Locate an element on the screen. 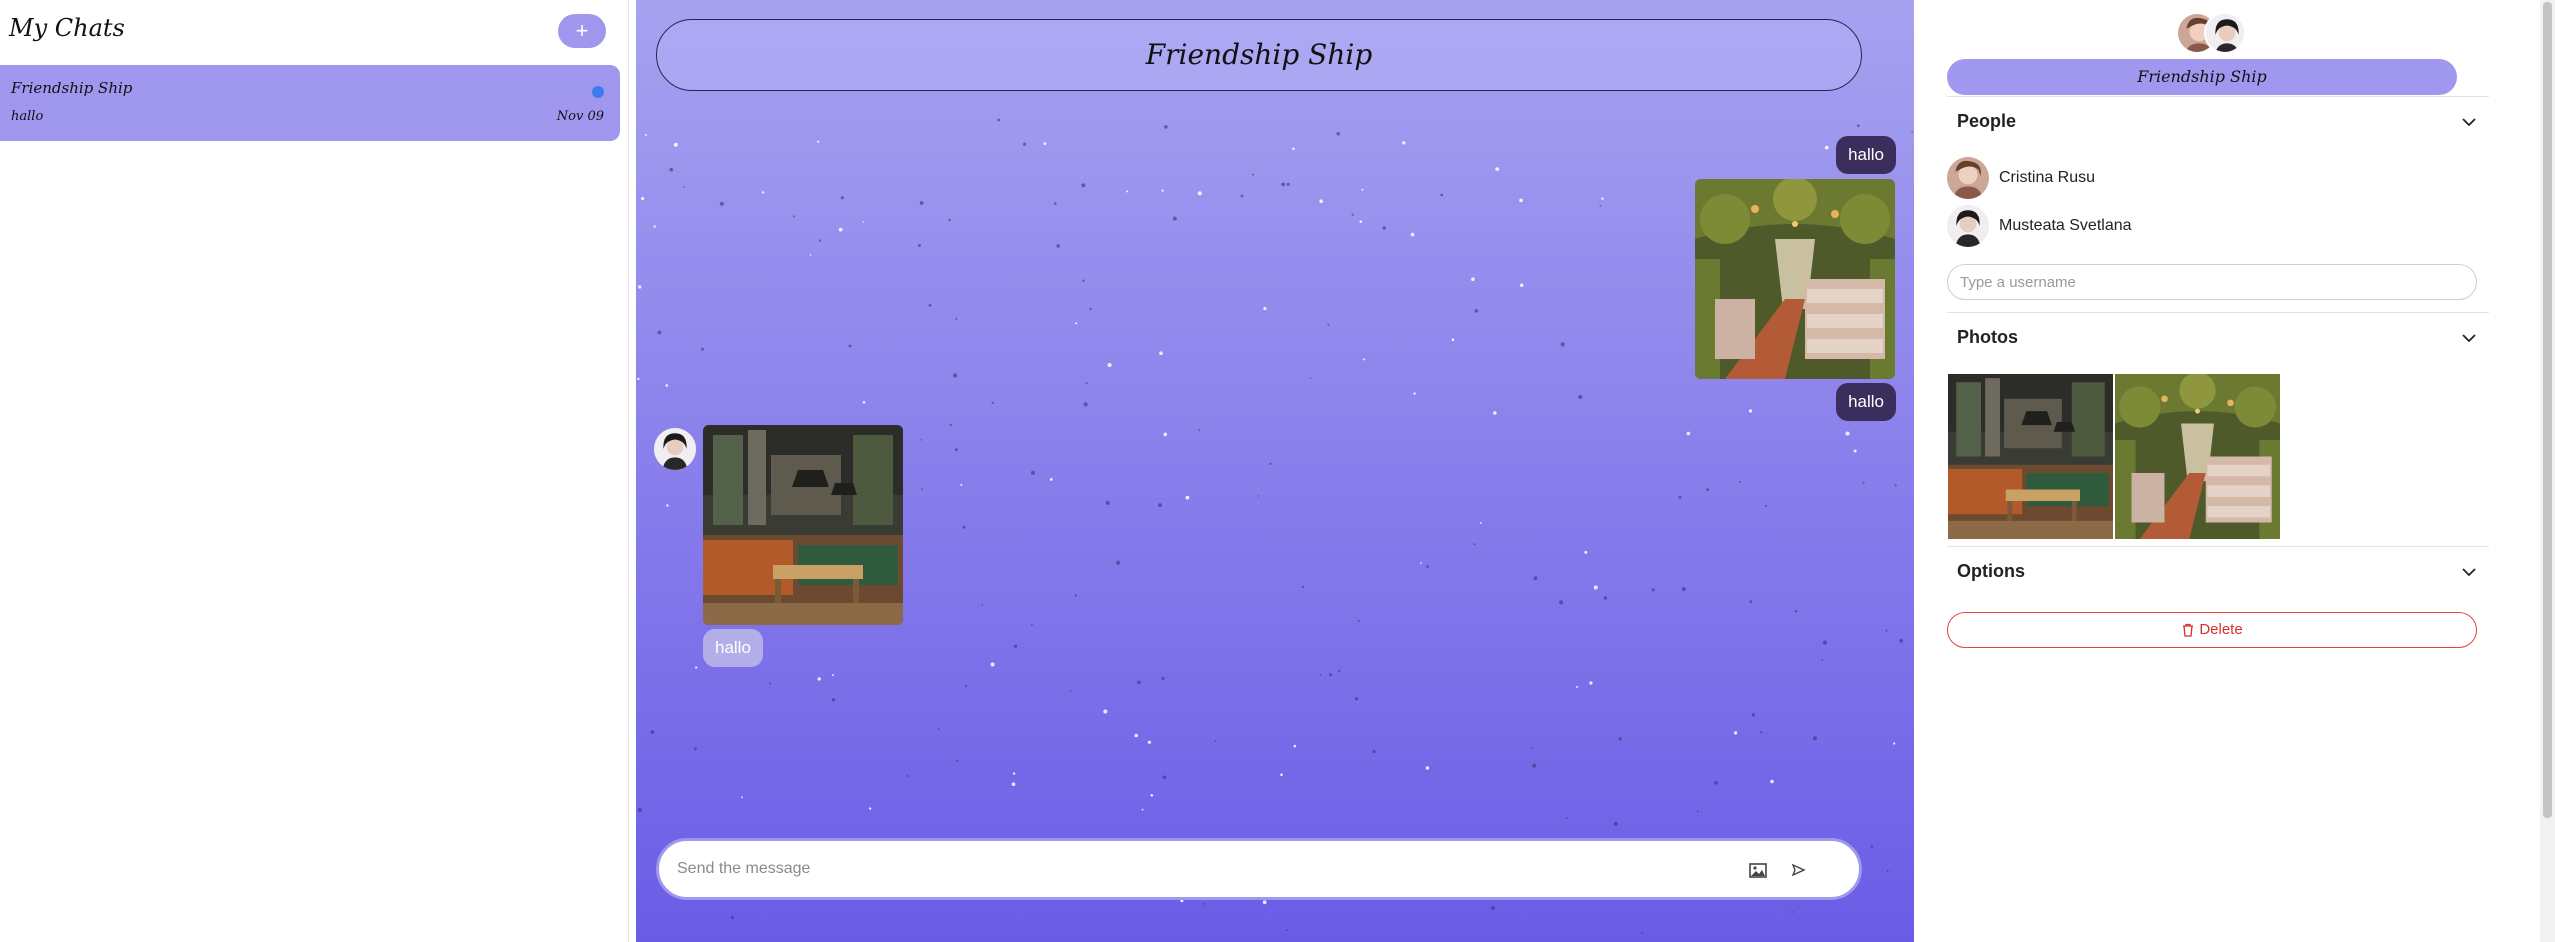  send-icon is located at coordinates (1798, 870).